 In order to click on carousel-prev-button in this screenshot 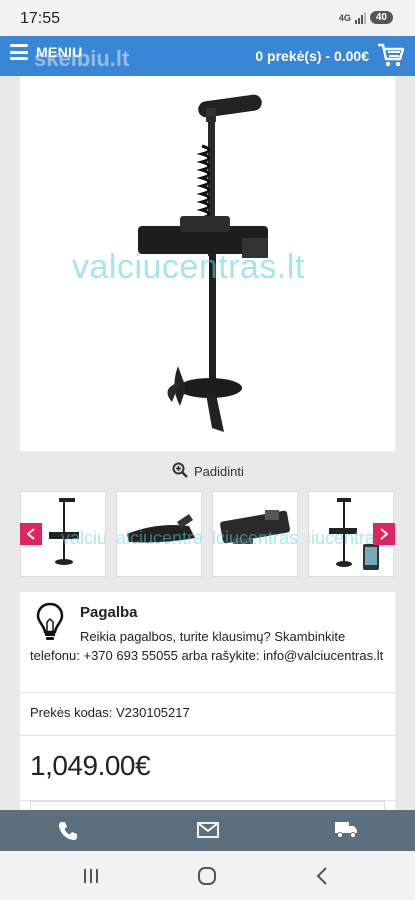, I will do `click(31, 534)`.